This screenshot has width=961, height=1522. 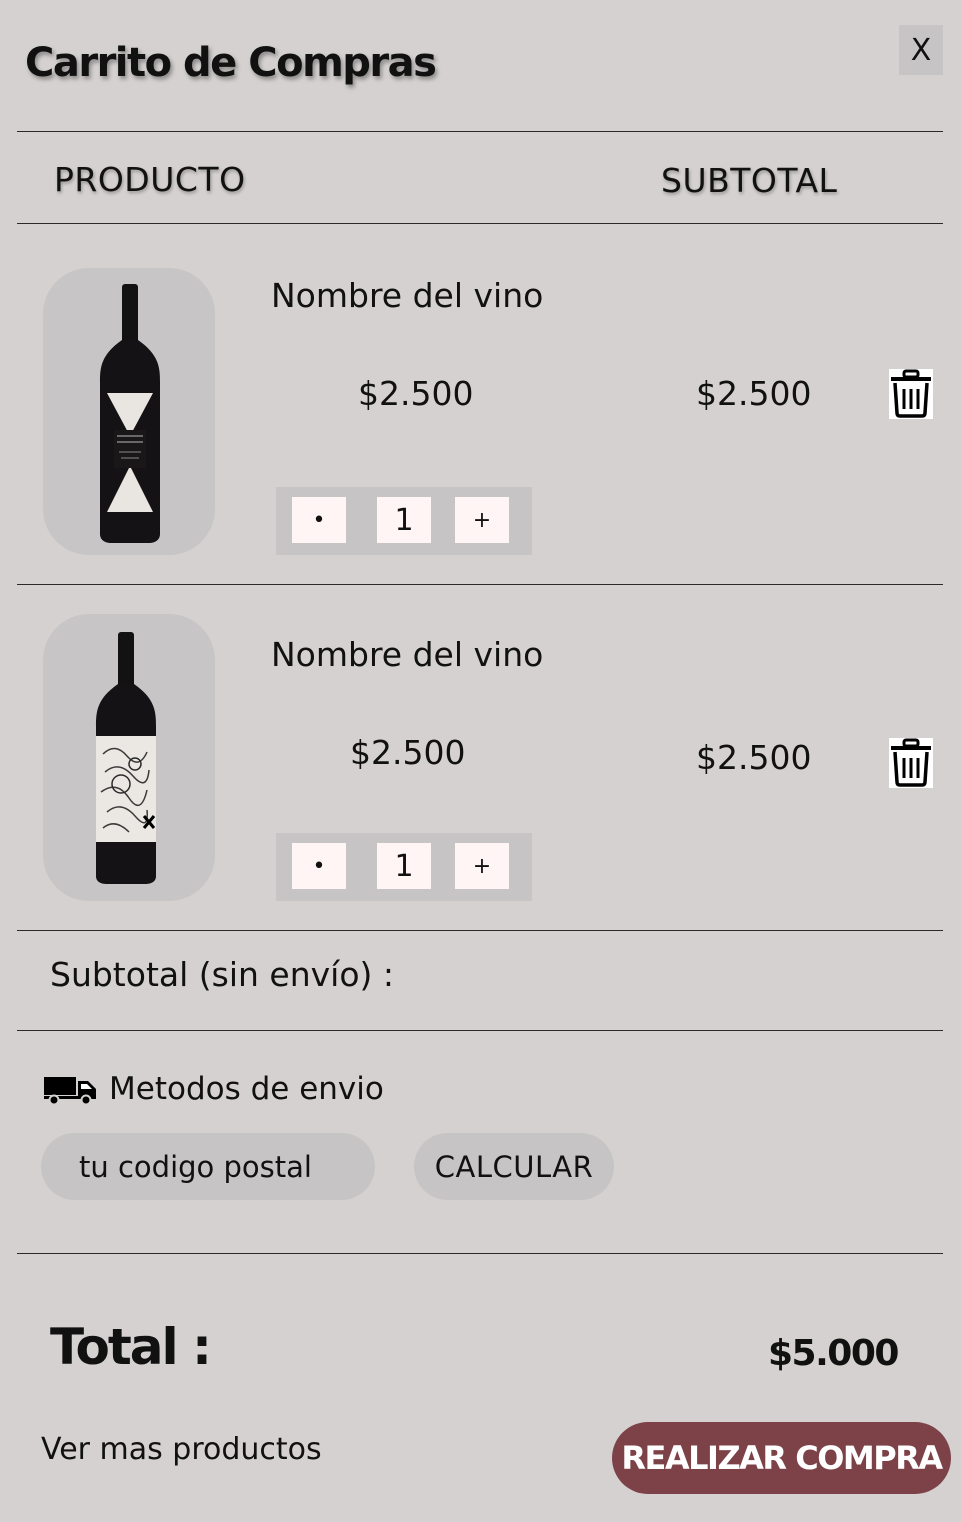 What do you see at coordinates (833, 1353) in the screenshot?
I see `total-value: $5.000` at bounding box center [833, 1353].